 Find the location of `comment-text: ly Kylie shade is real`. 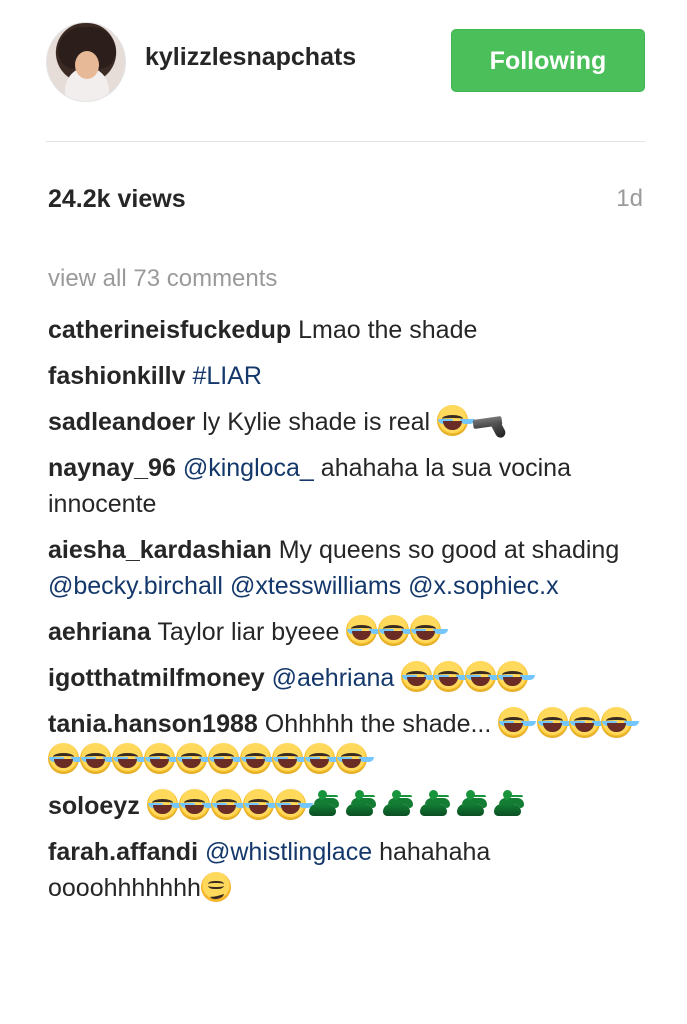

comment-text: ly Kylie shade is real is located at coordinates (316, 422).